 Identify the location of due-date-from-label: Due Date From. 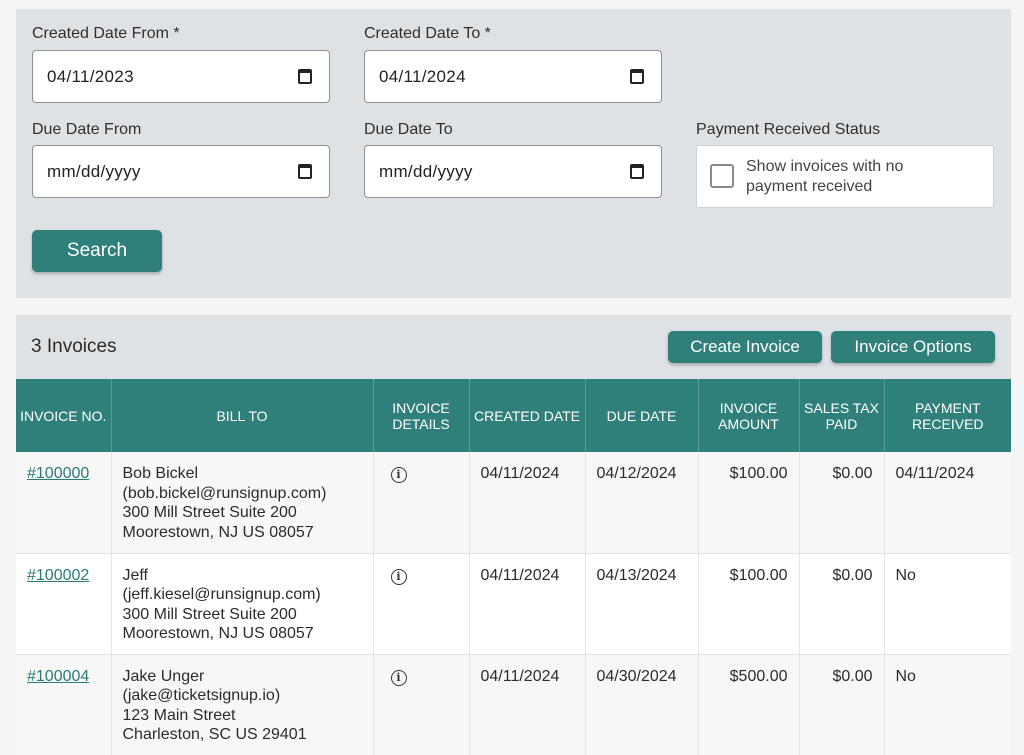
(87, 129).